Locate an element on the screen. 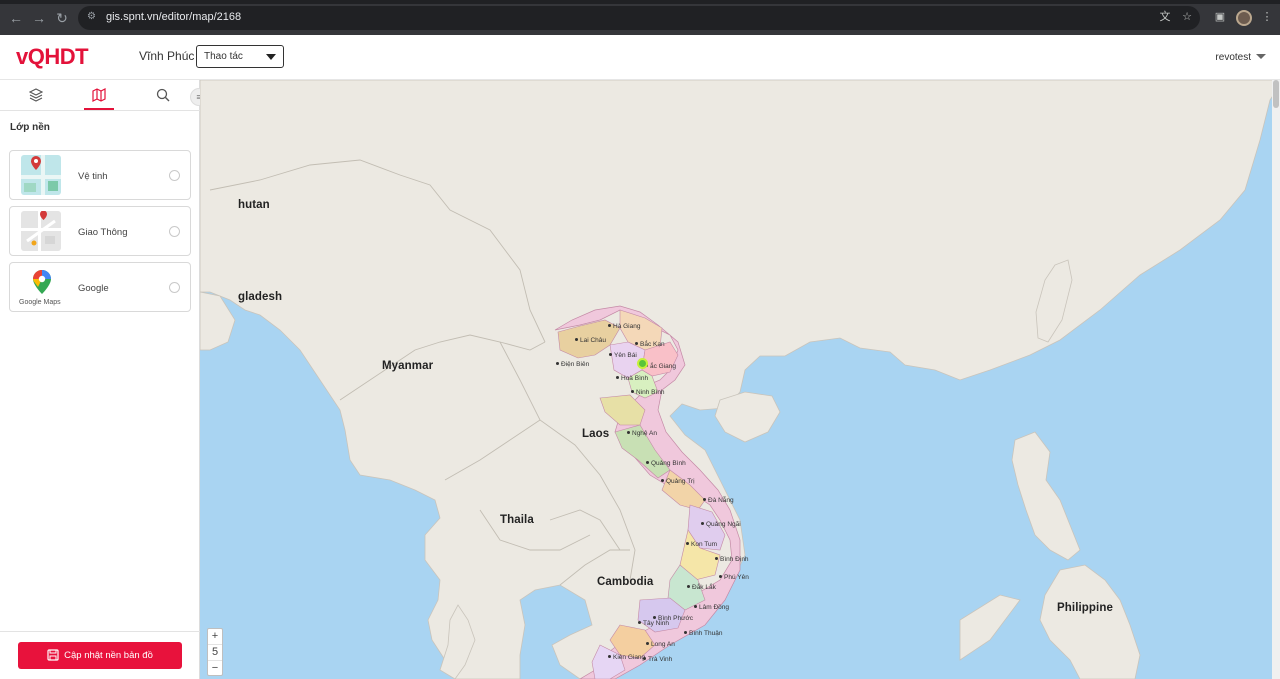 This screenshot has width=1280, height=679. tab-basemap is located at coordinates (99, 98).